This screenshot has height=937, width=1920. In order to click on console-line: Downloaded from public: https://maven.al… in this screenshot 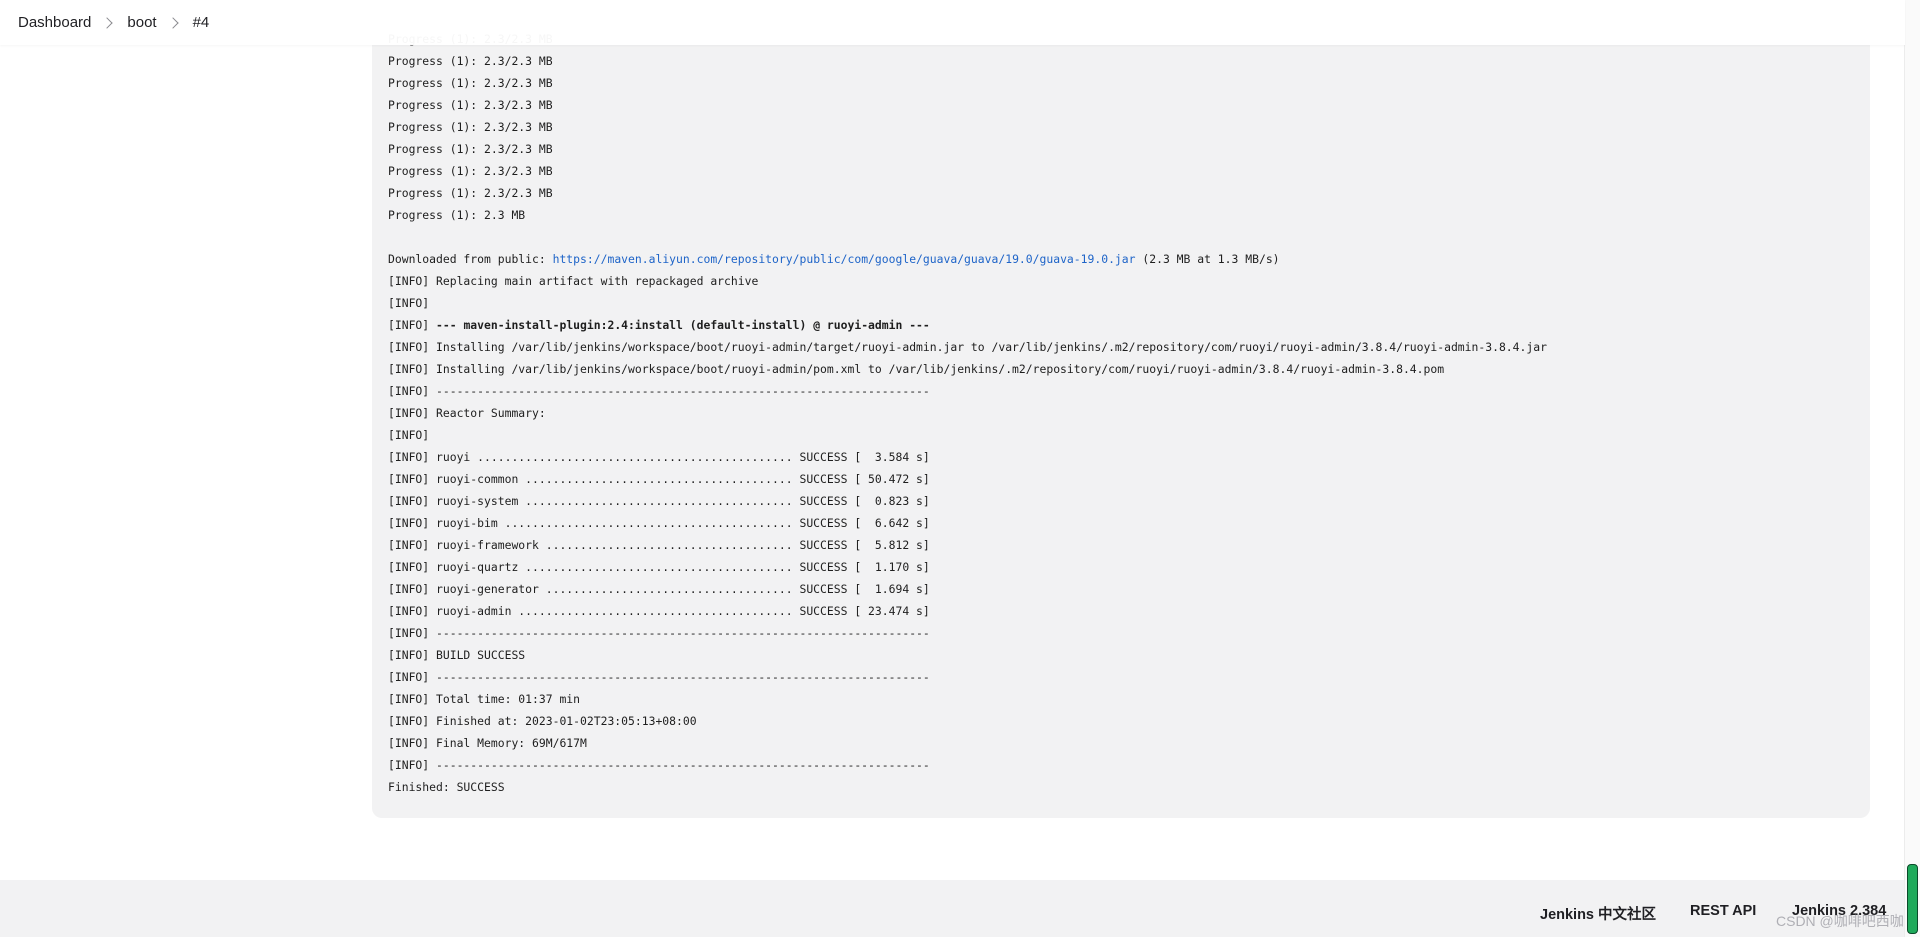, I will do `click(1121, 259)`.